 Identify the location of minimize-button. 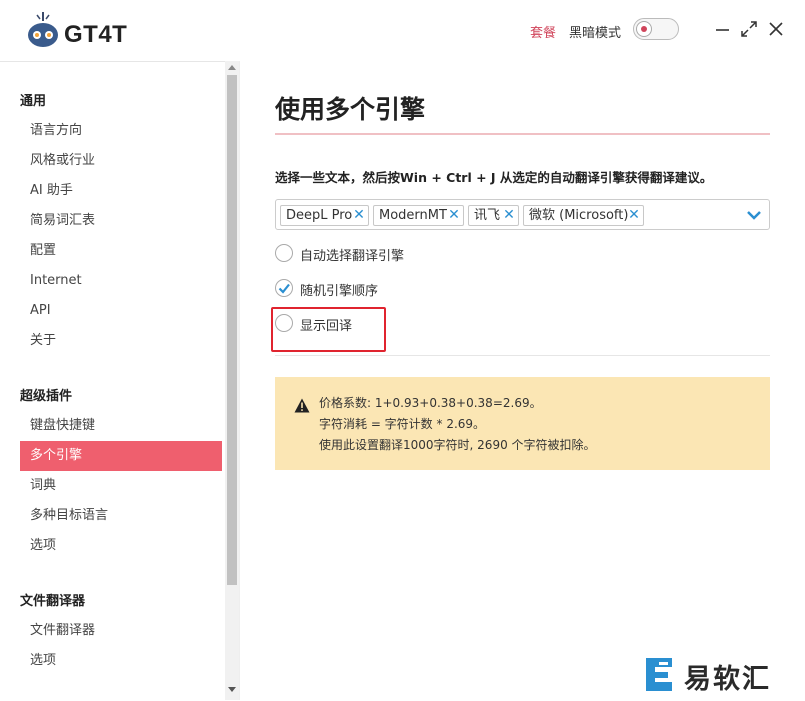
(723, 29).